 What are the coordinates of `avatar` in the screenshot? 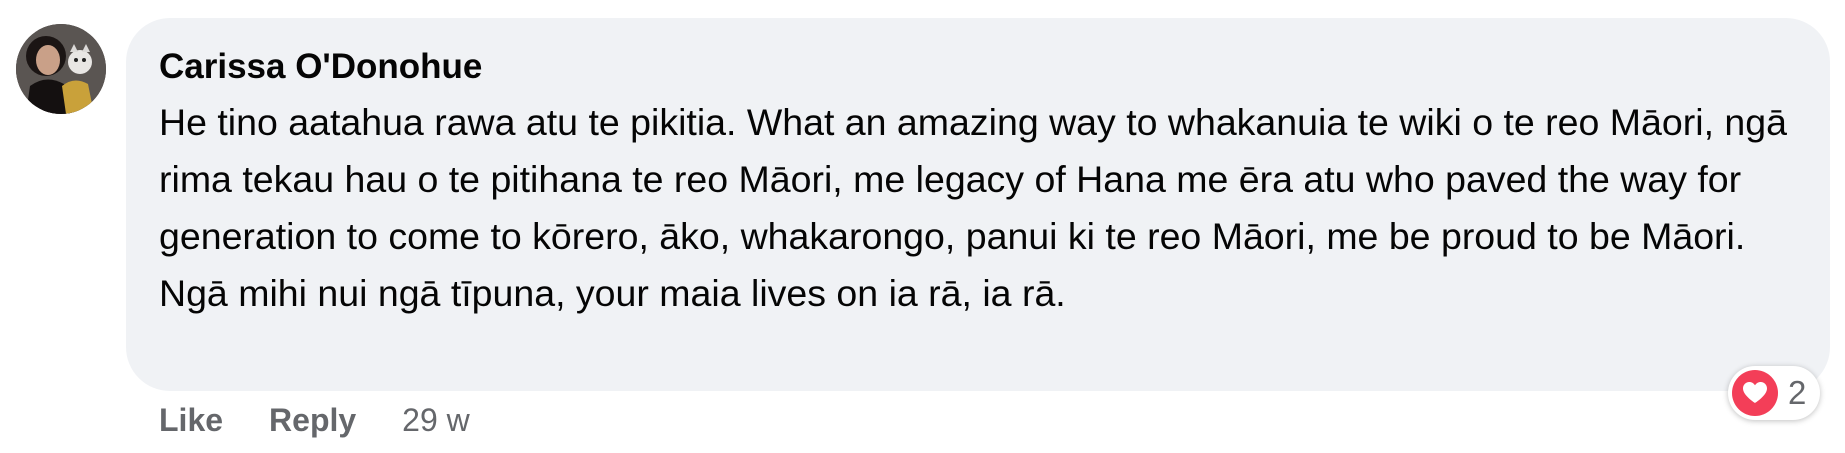 It's located at (61, 69).